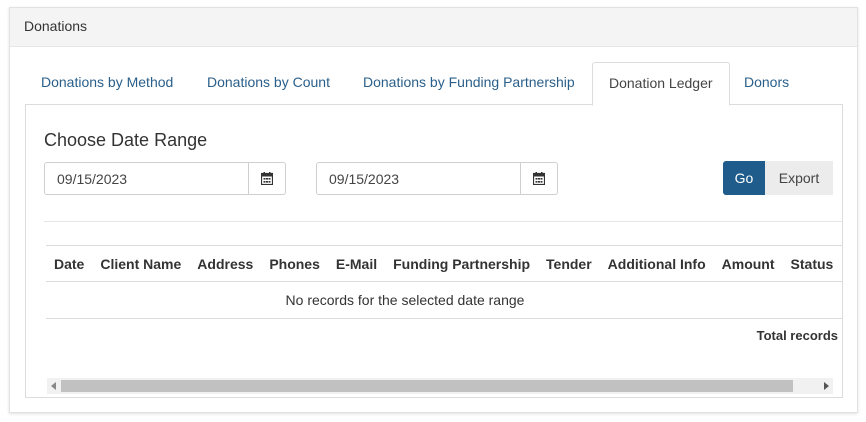 The image size is (866, 422). What do you see at coordinates (826, 386) in the screenshot?
I see `scroll-right-icon` at bounding box center [826, 386].